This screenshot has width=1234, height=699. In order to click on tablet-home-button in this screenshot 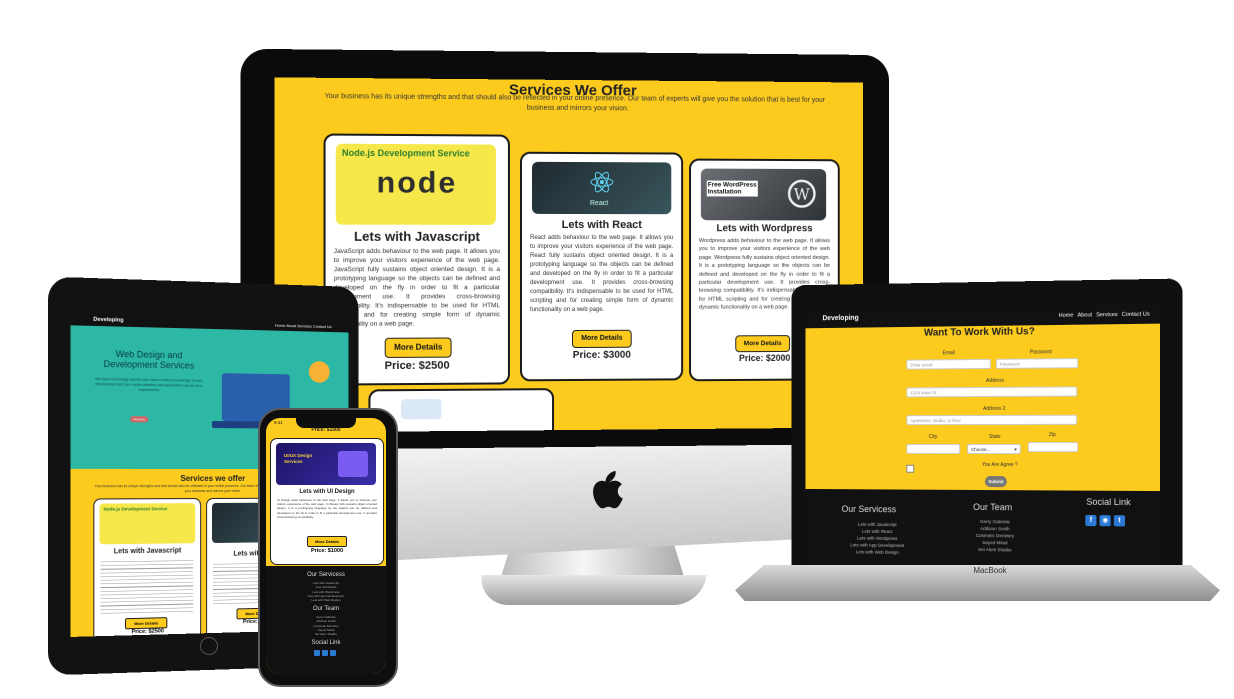, I will do `click(209, 646)`.